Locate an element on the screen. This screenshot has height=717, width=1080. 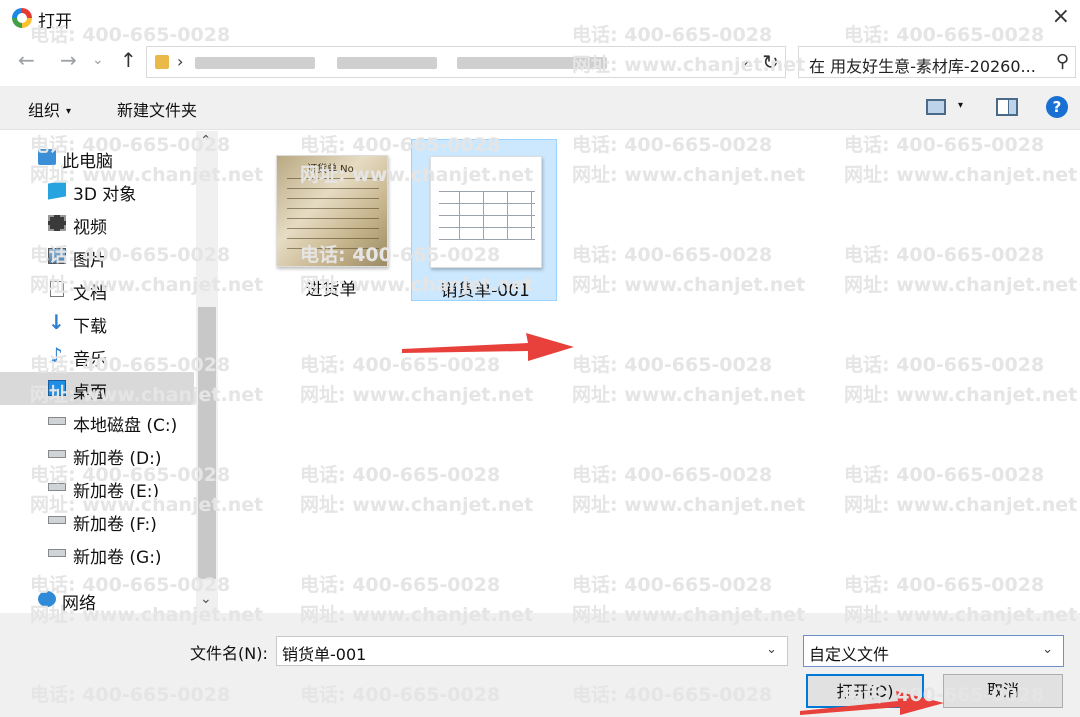
path-dropdown-icon: ⌄ is located at coordinates (745, 61).